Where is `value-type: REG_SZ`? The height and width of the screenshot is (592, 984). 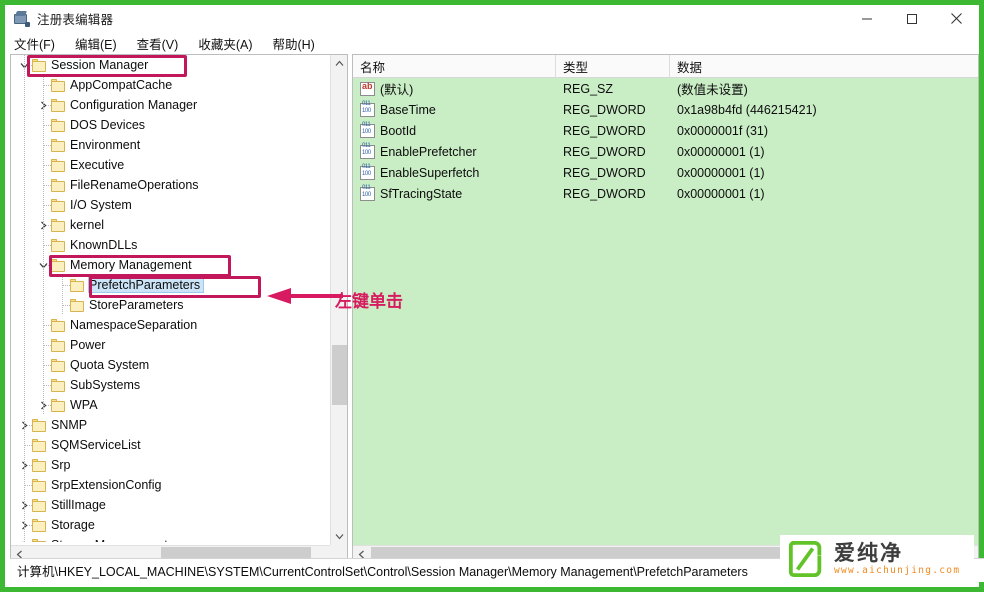
value-type: REG_SZ is located at coordinates (588, 88).